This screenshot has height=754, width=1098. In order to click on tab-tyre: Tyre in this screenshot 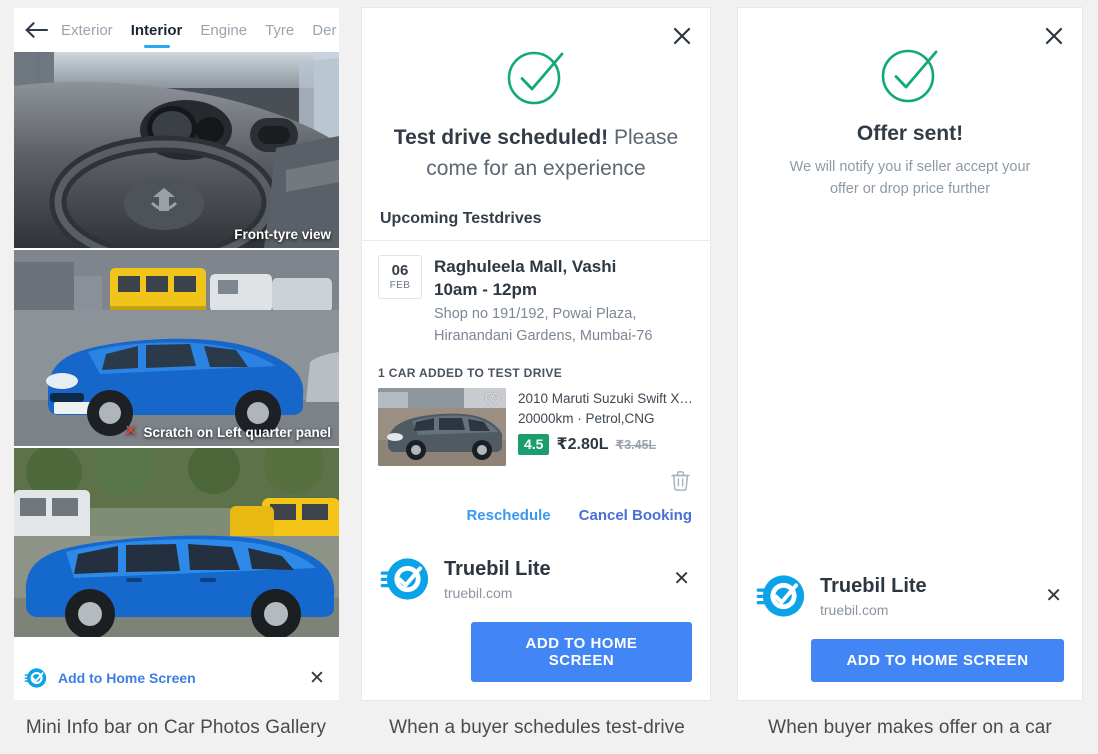, I will do `click(279, 30)`.